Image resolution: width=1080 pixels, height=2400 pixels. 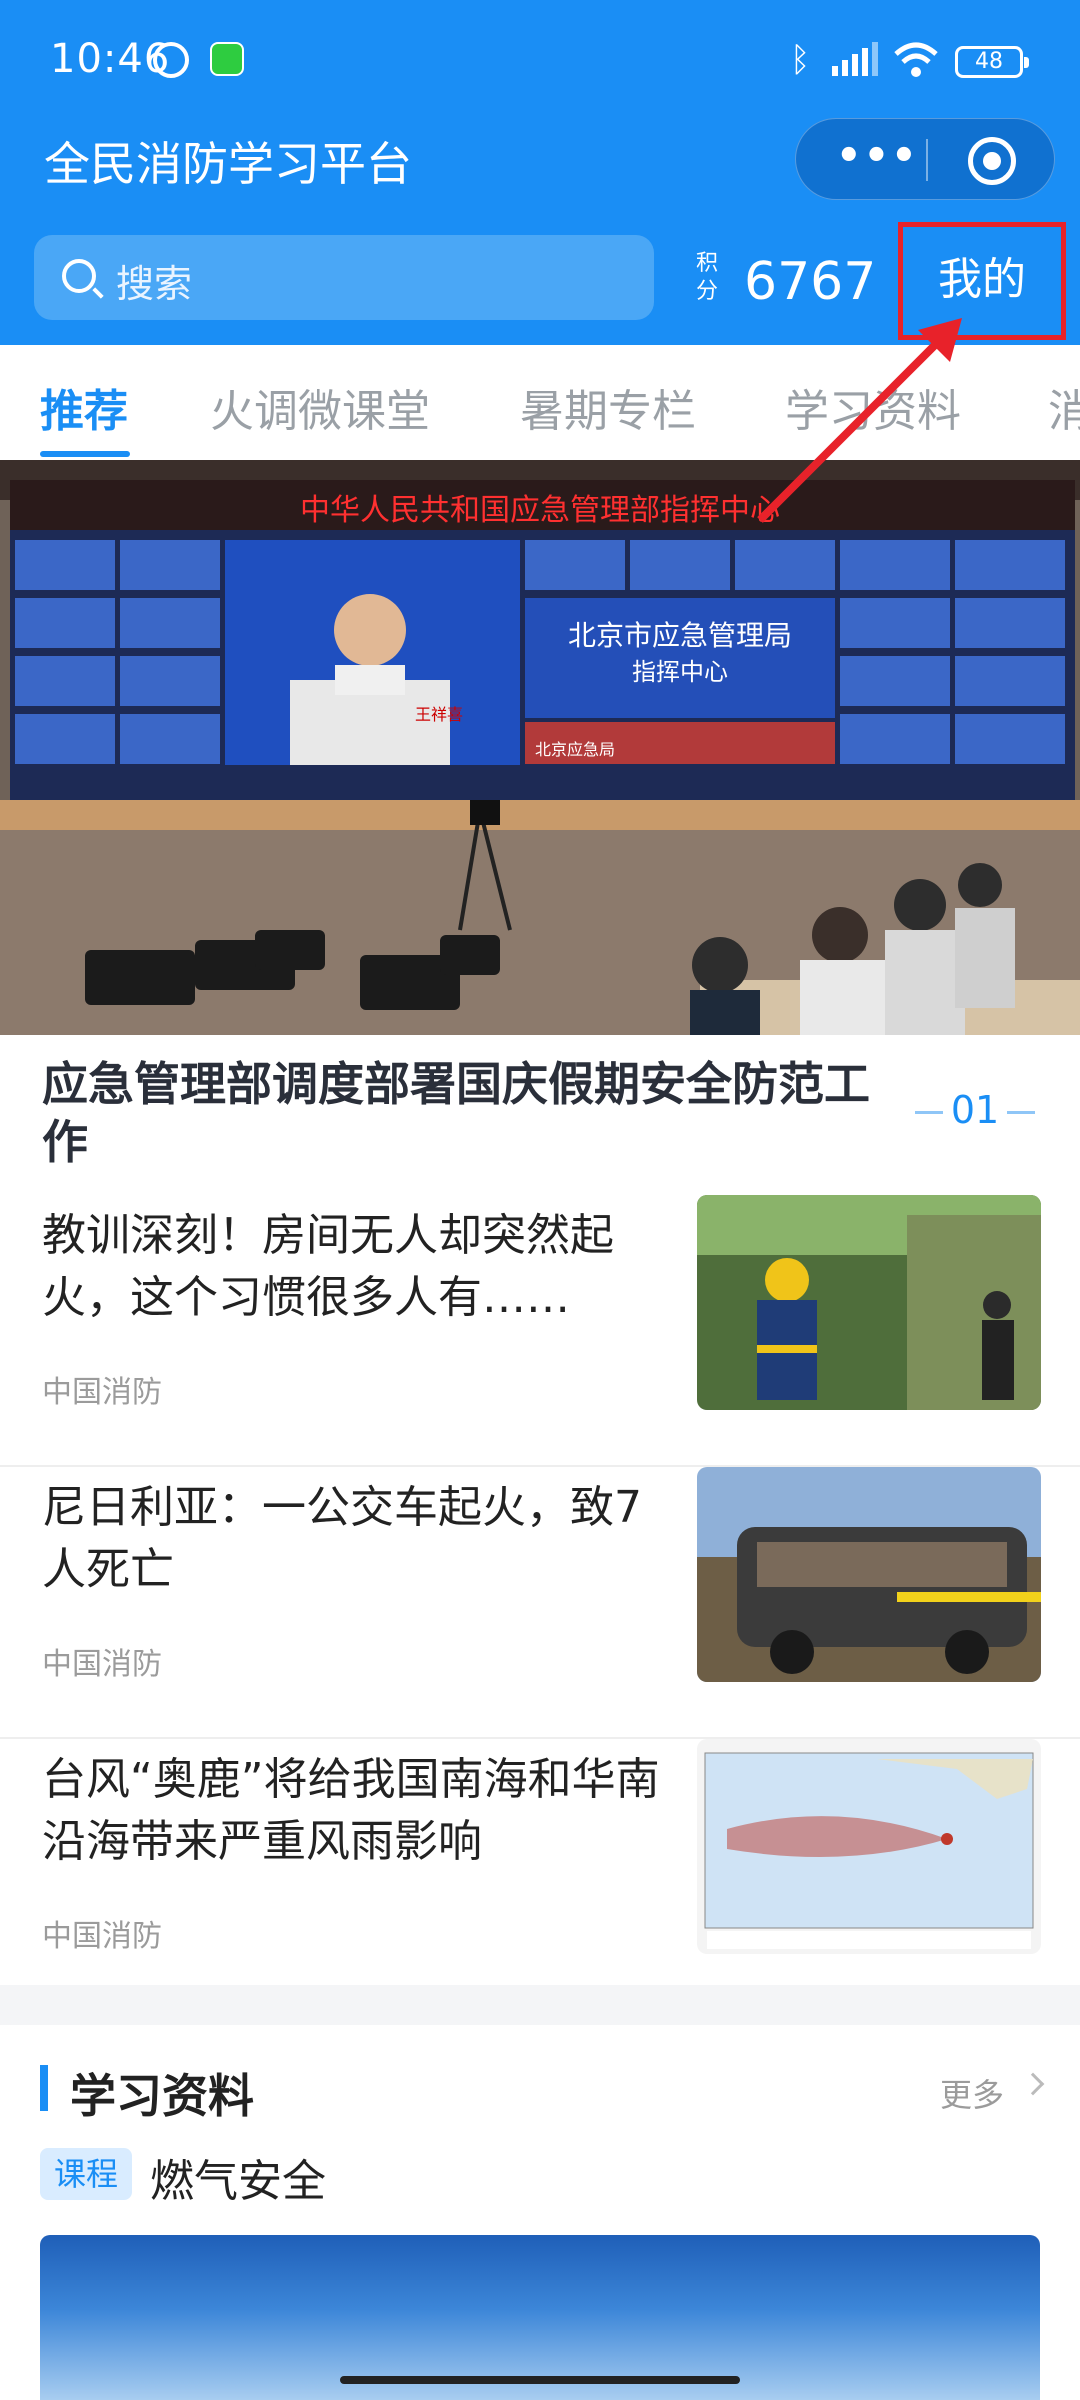 I want to click on course-badge: 课程, so click(x=86, y=2174).